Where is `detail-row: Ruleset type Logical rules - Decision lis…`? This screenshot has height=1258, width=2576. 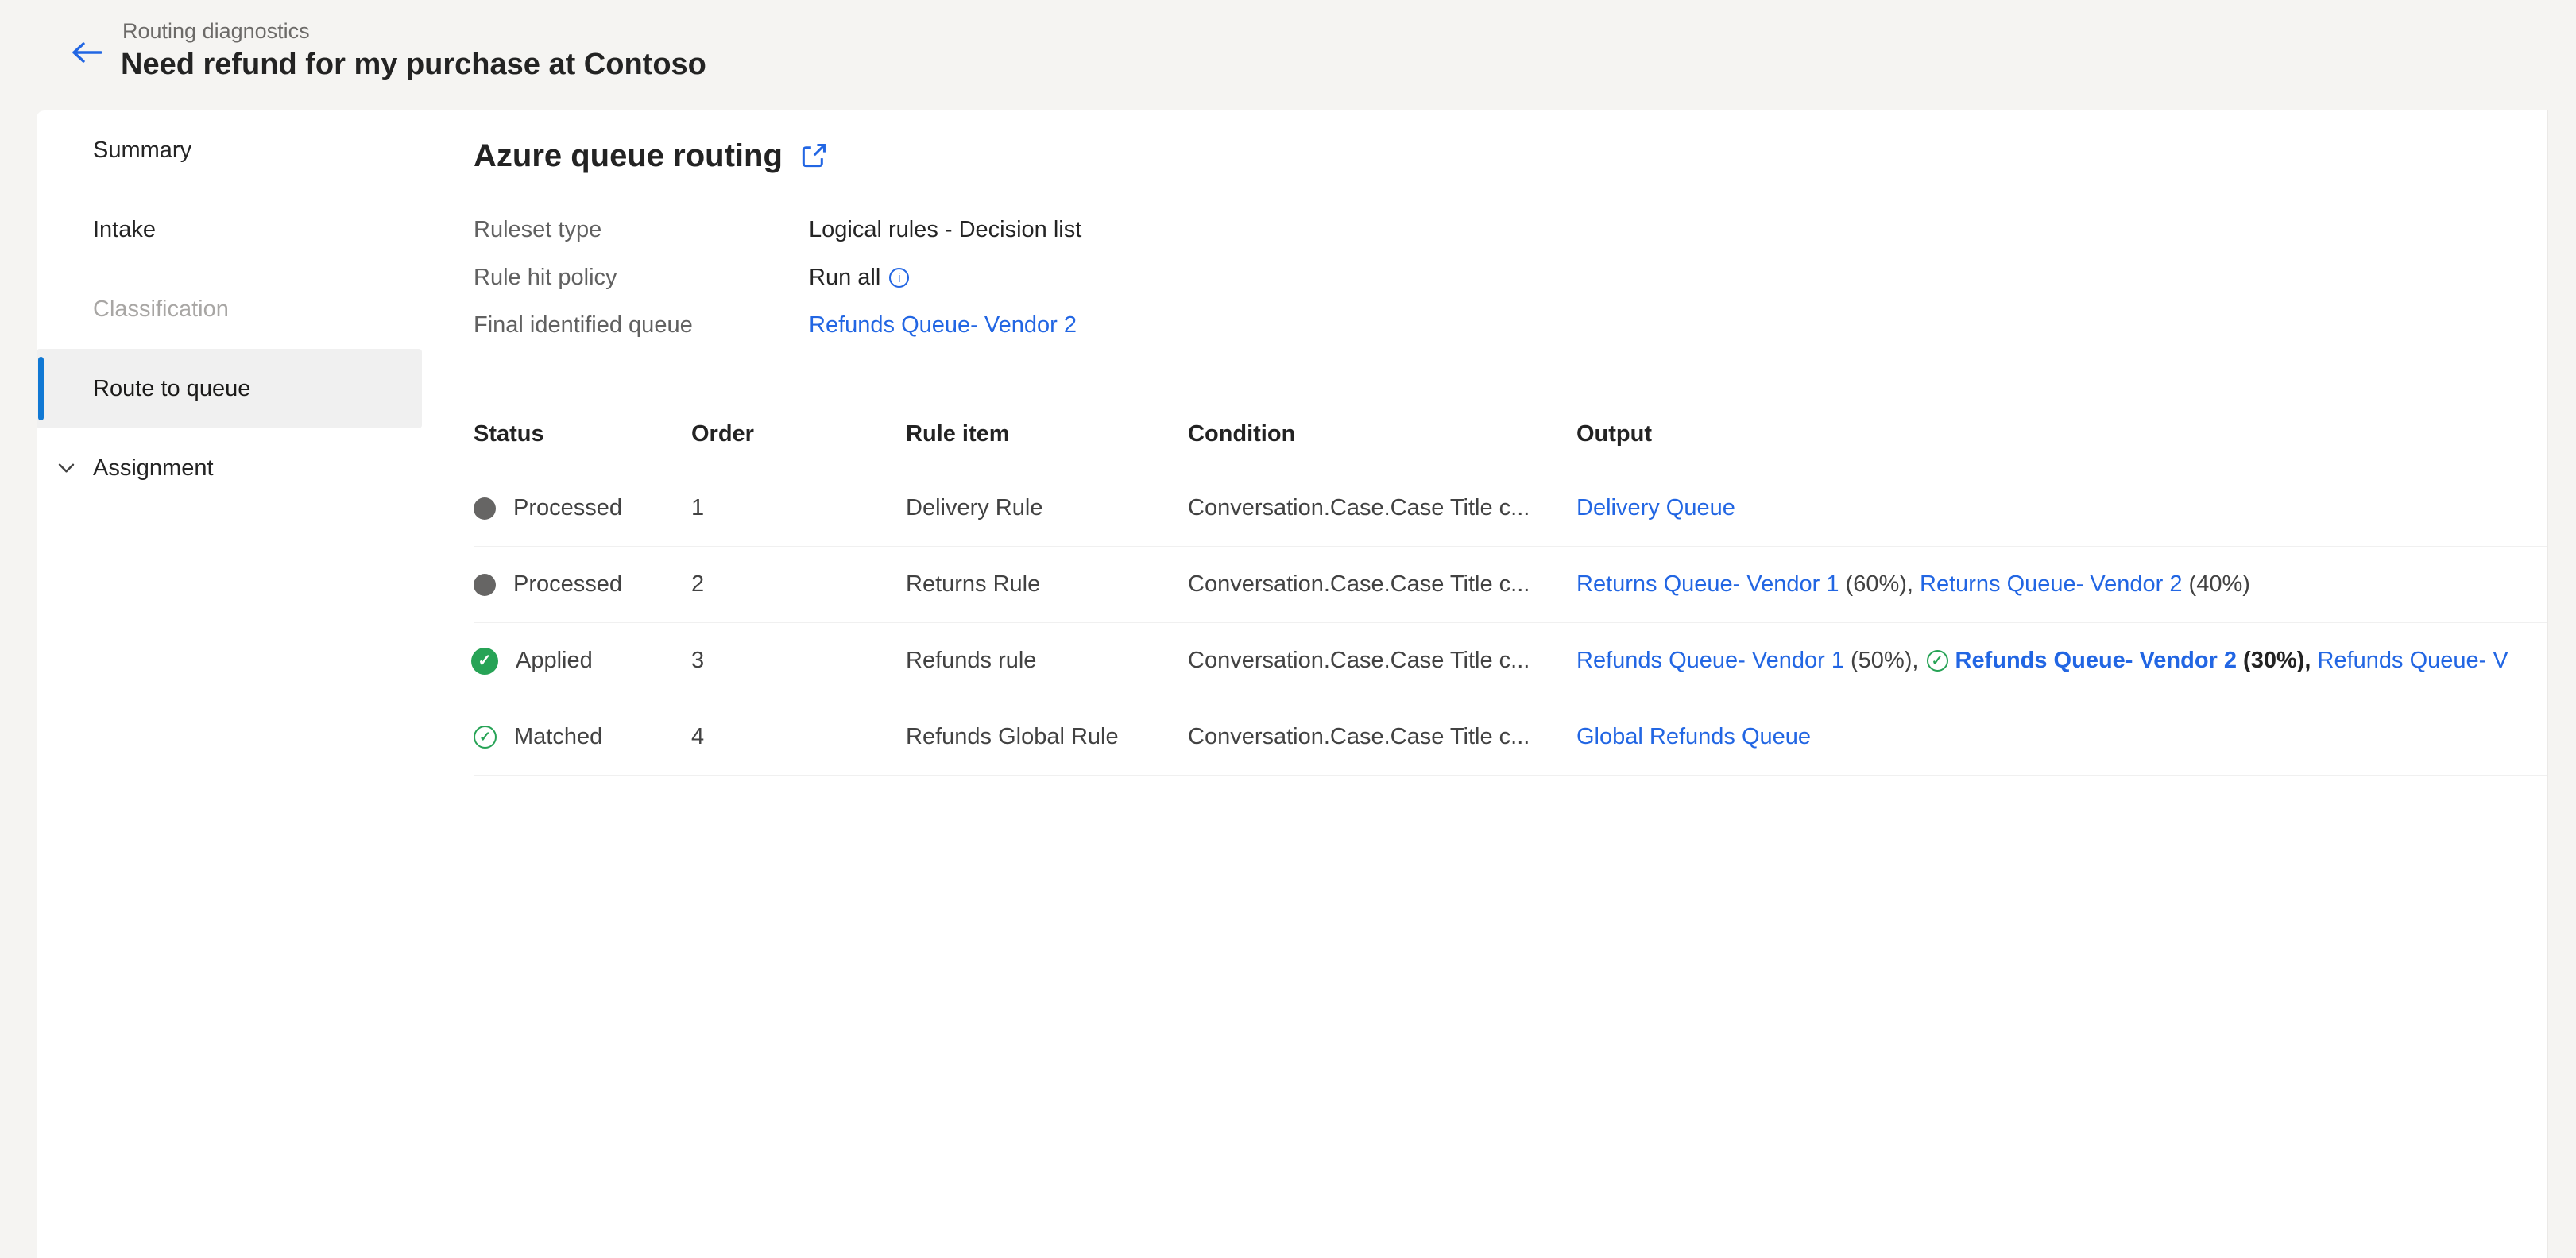
detail-row: Ruleset type Logical rules - Decision lis… is located at coordinates (1510, 230).